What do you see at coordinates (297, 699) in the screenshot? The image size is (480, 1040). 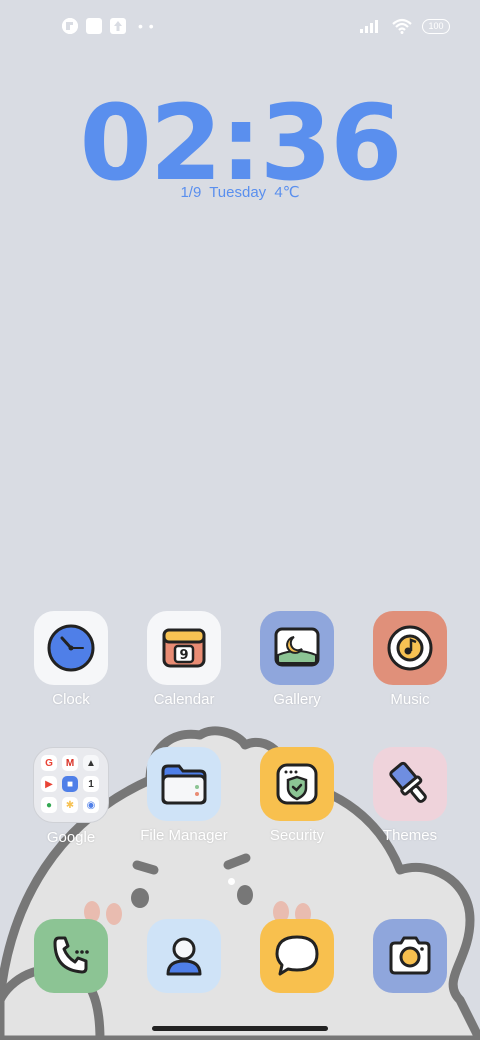 I see `app-label: Gallery` at bounding box center [297, 699].